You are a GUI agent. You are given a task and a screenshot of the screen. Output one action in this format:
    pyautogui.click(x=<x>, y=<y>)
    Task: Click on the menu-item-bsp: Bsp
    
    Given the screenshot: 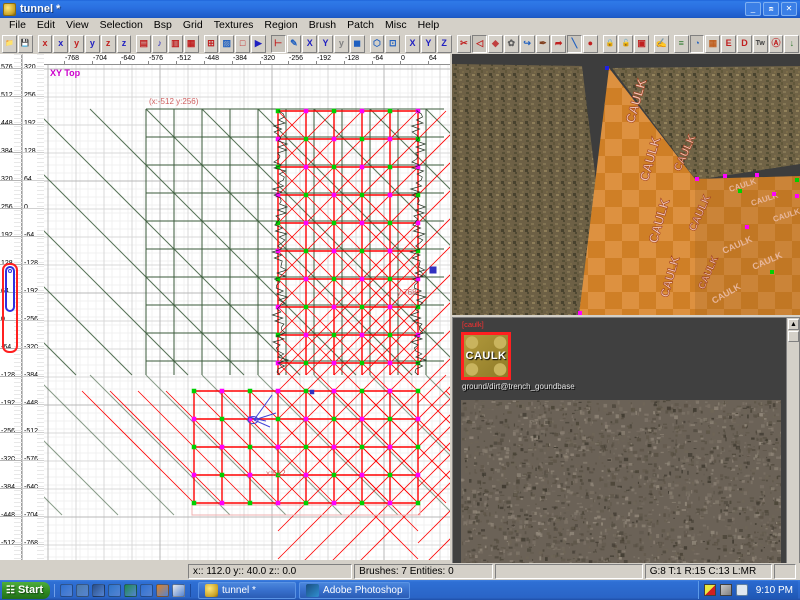 What is the action you would take?
    pyautogui.click(x=163, y=25)
    